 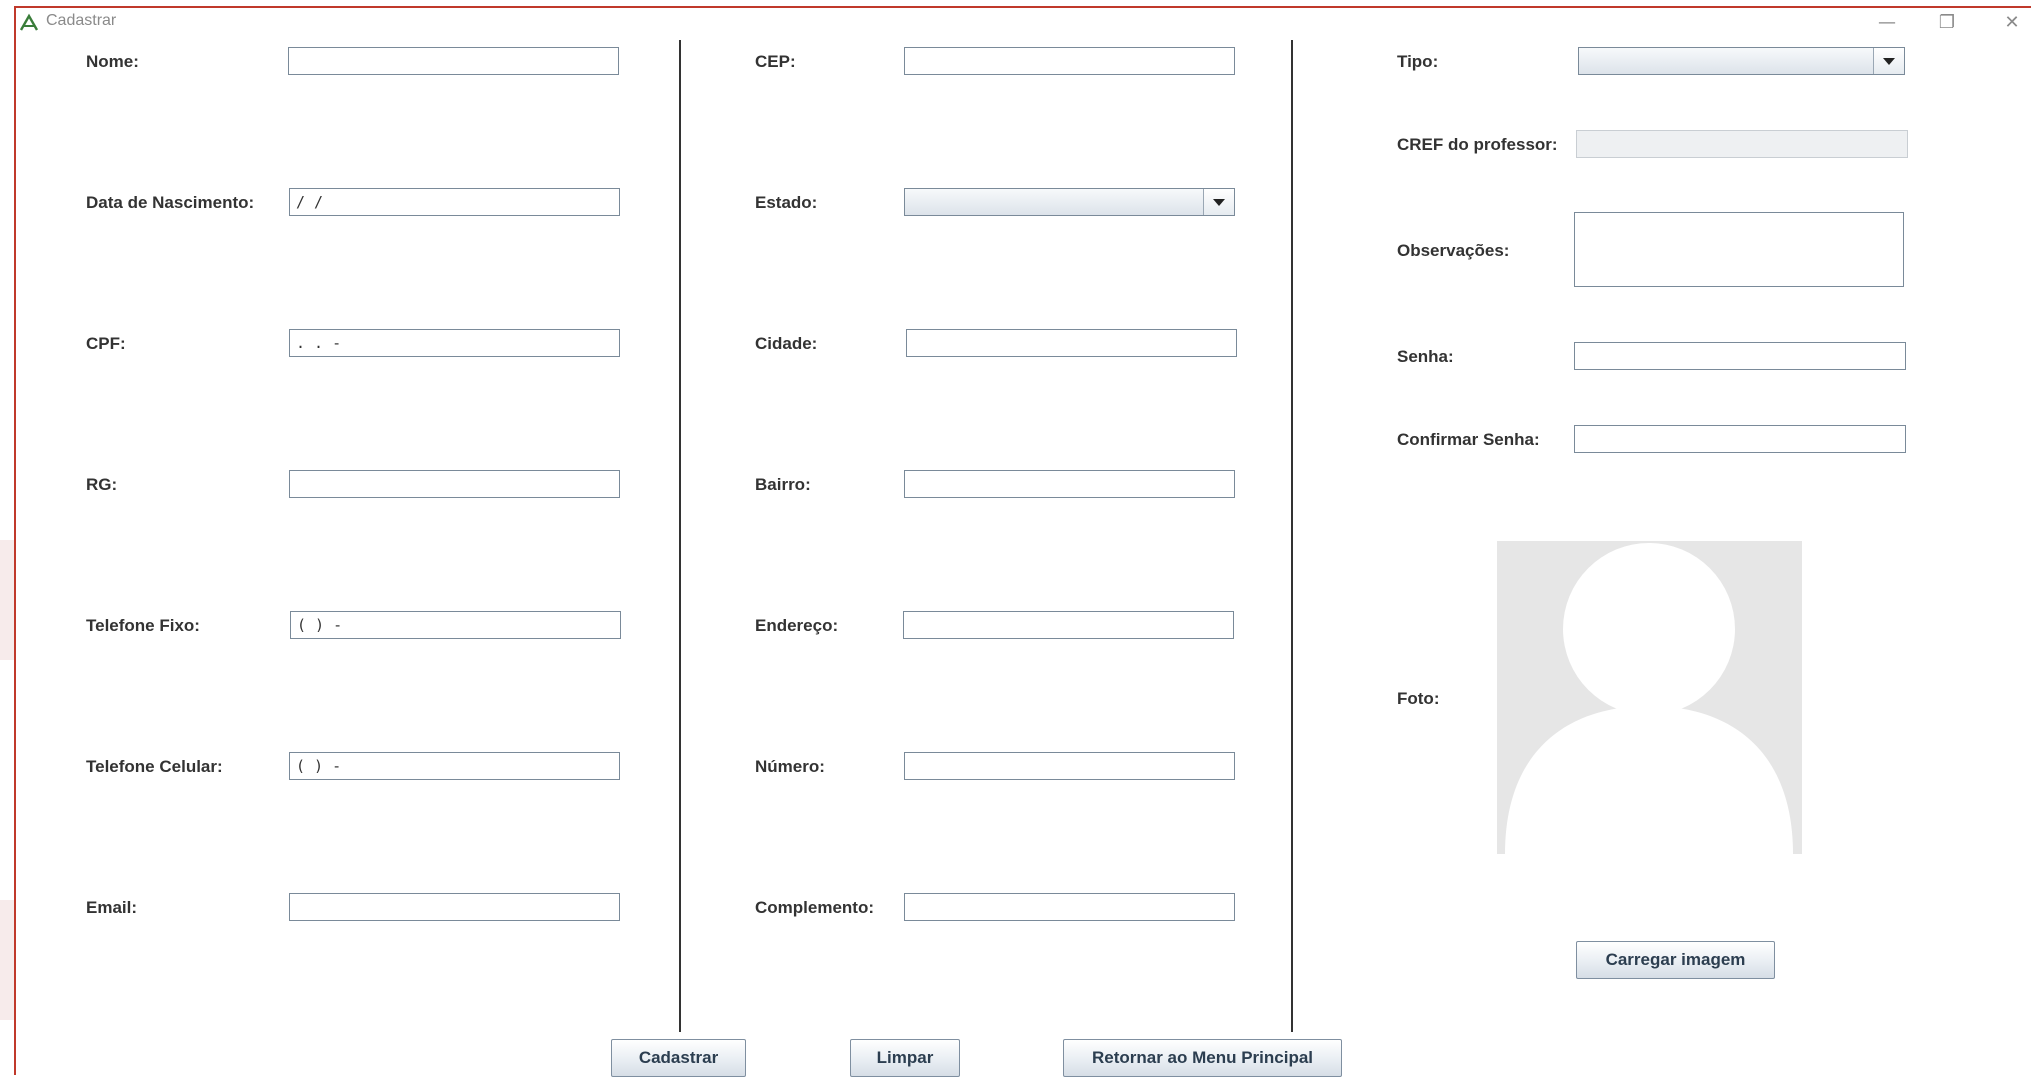 What do you see at coordinates (1418, 698) in the screenshot?
I see `foto-label: Foto:` at bounding box center [1418, 698].